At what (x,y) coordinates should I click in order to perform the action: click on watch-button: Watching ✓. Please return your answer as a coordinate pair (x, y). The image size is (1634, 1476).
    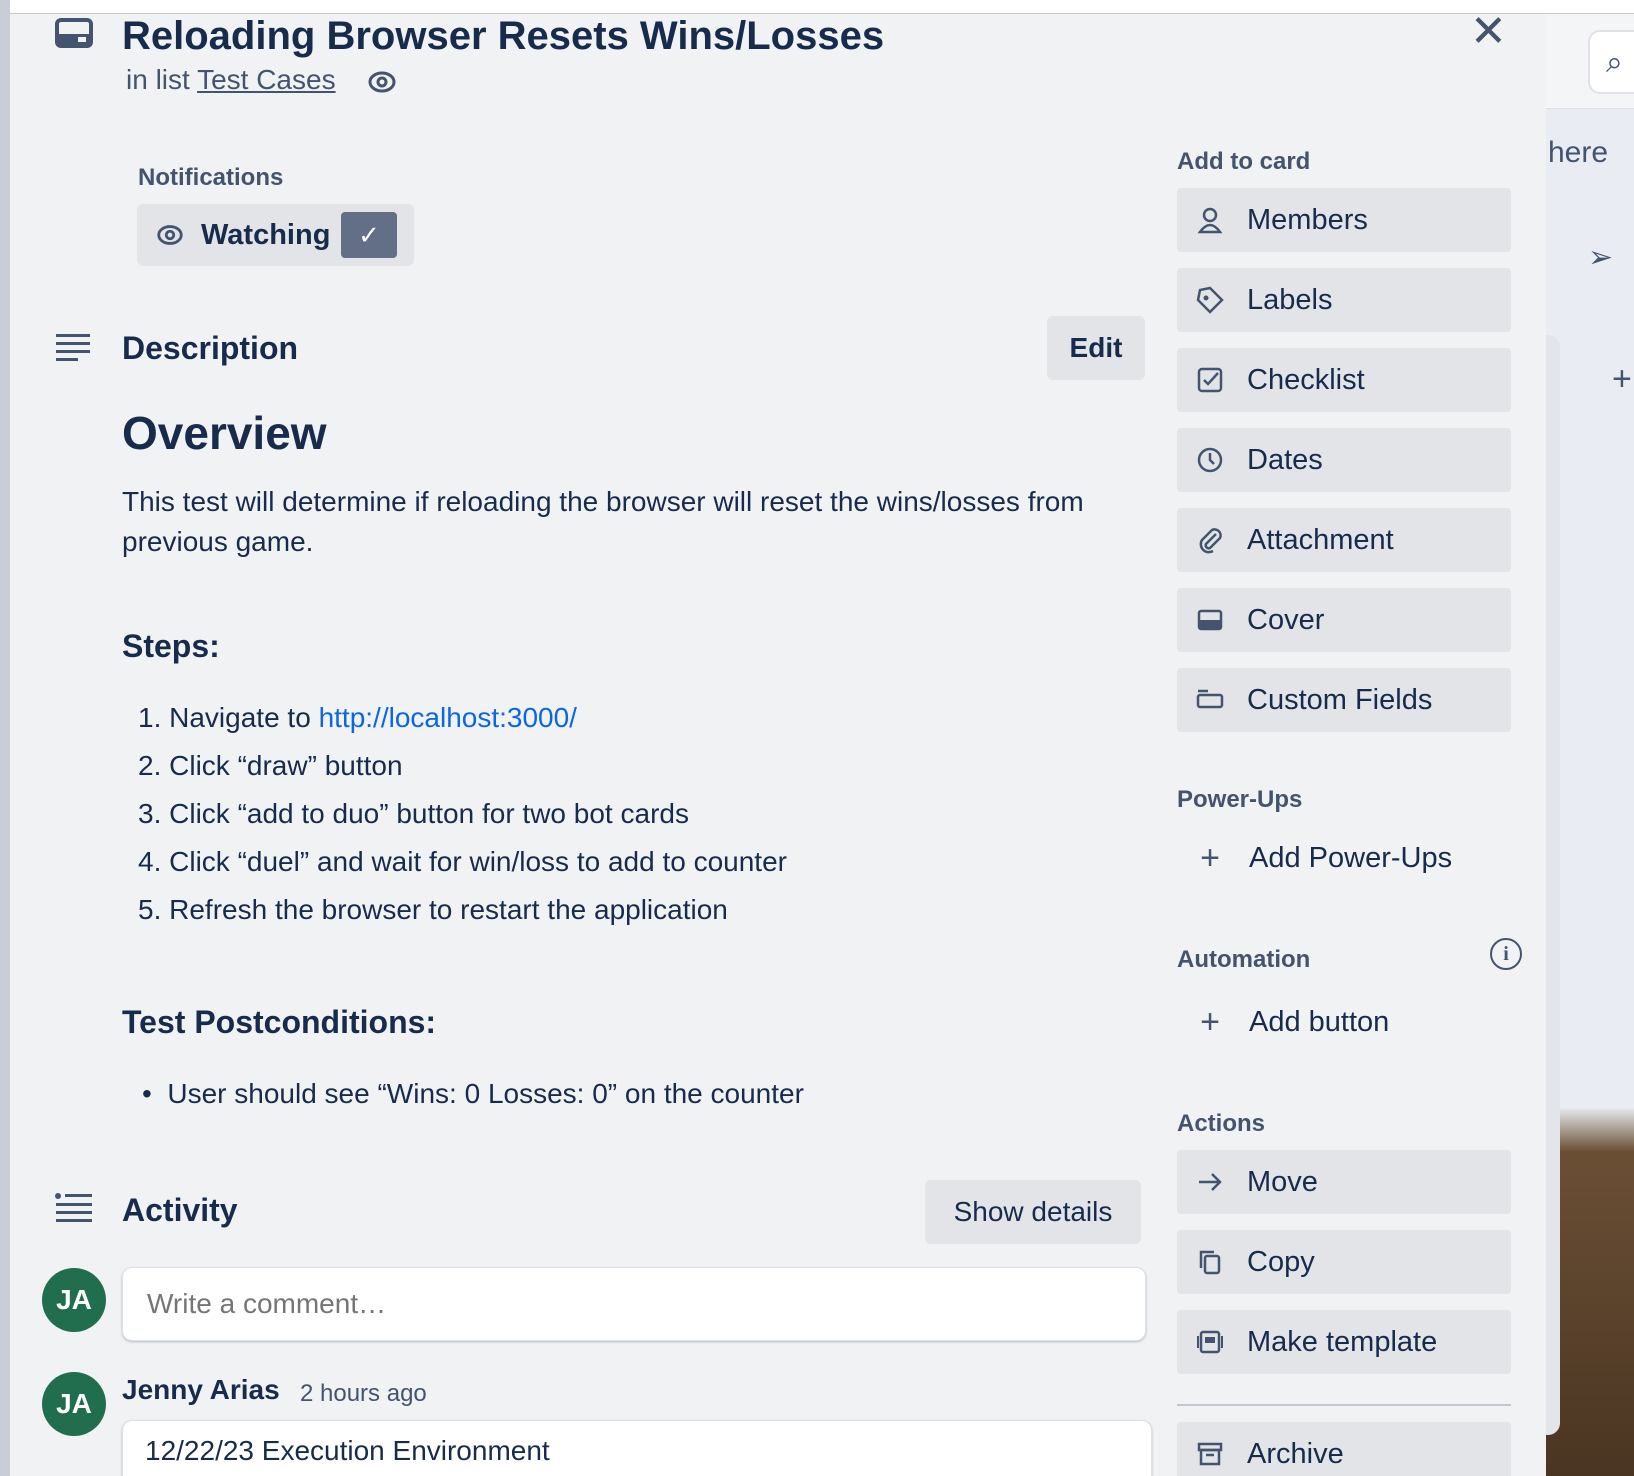
    Looking at the image, I should click on (275, 235).